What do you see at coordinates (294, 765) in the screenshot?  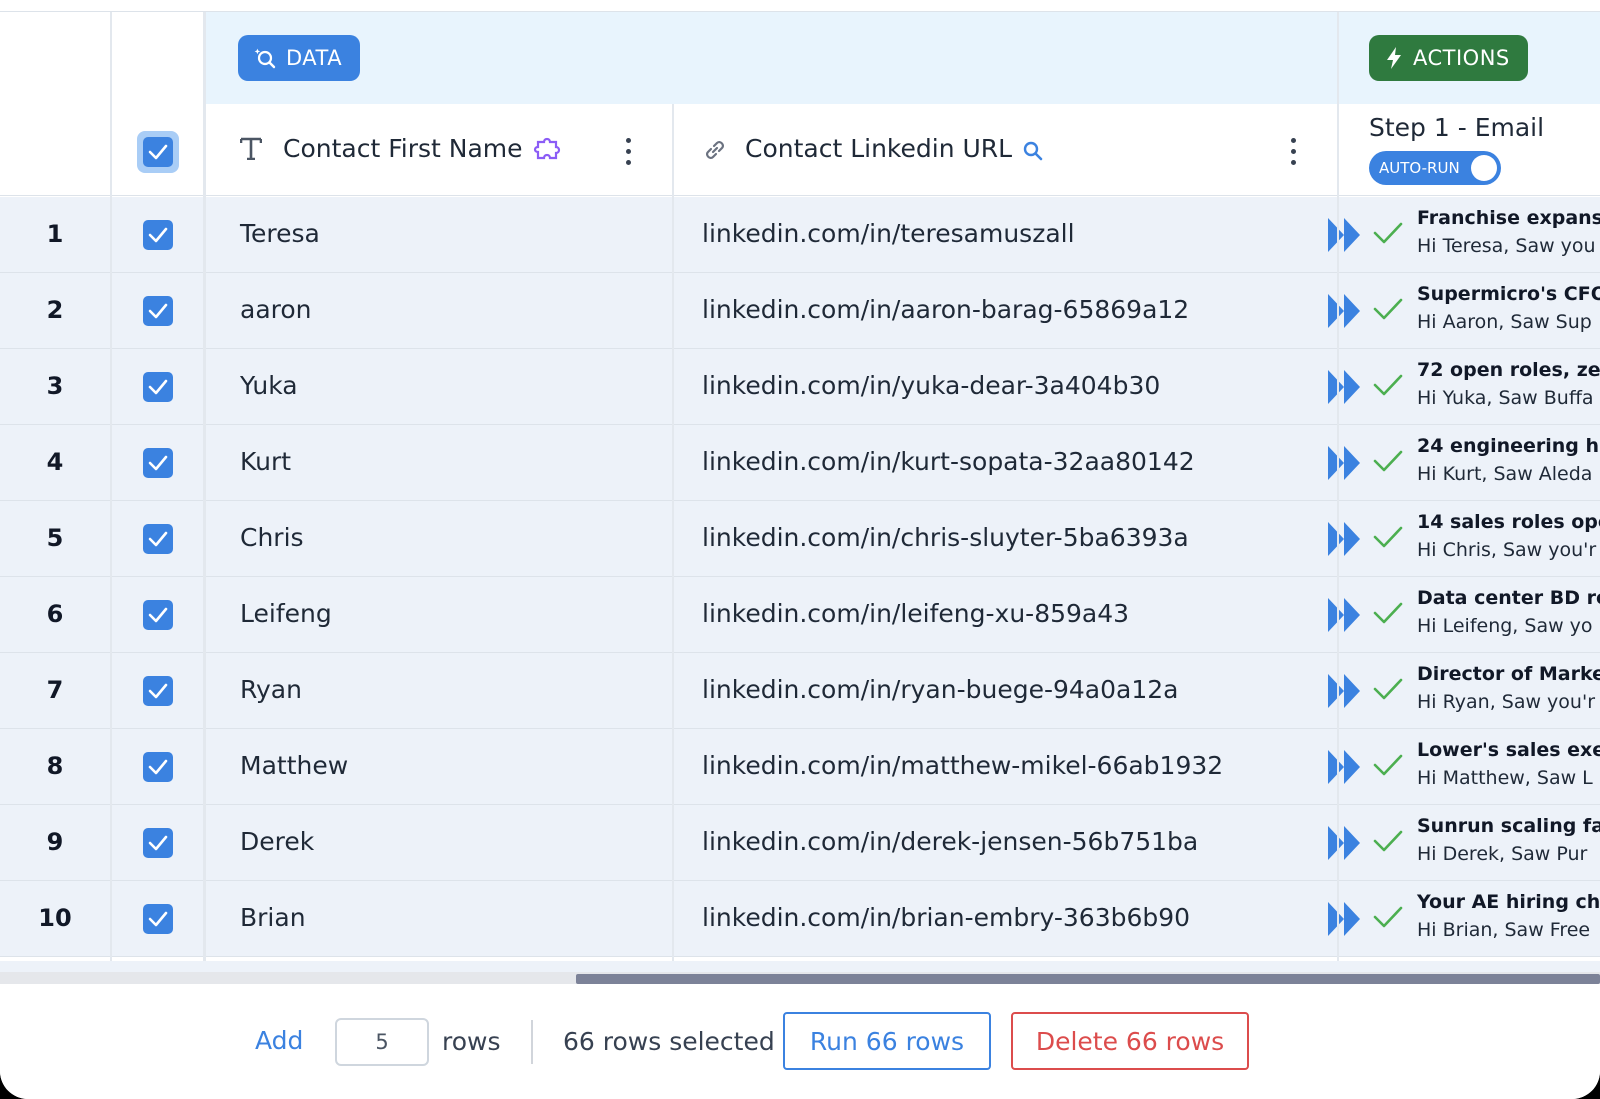 I see `first-name-cell: Matthew` at bounding box center [294, 765].